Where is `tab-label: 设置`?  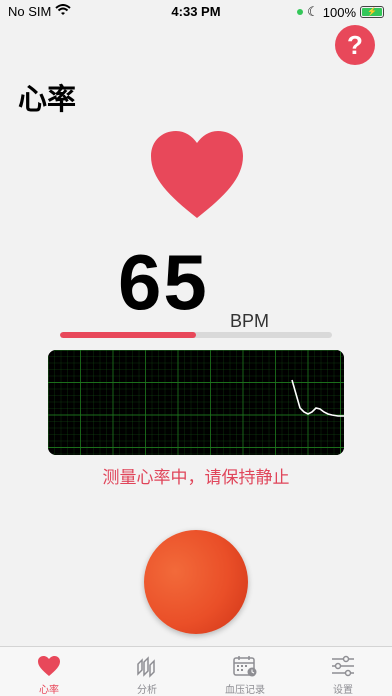
tab-label: 设置 is located at coordinates (343, 690).